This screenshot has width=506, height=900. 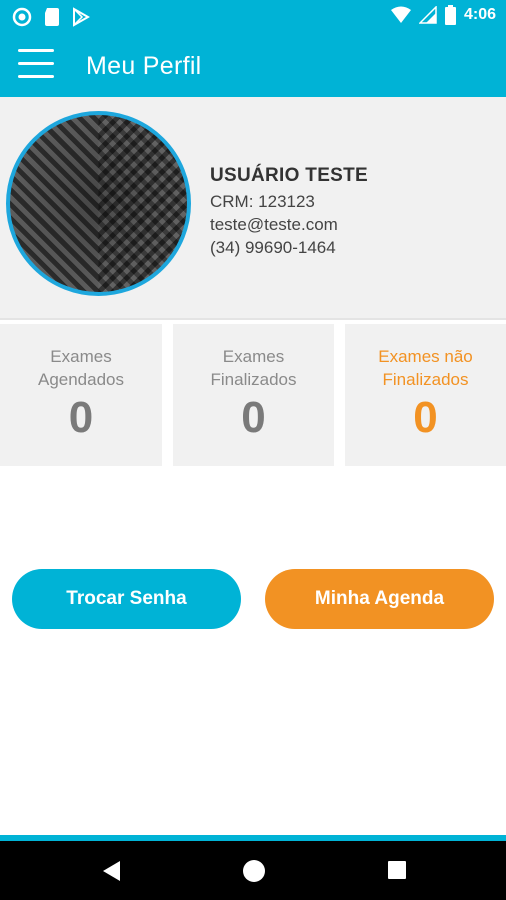 What do you see at coordinates (81, 368) in the screenshot?
I see `stat-label: Exames Agendados` at bounding box center [81, 368].